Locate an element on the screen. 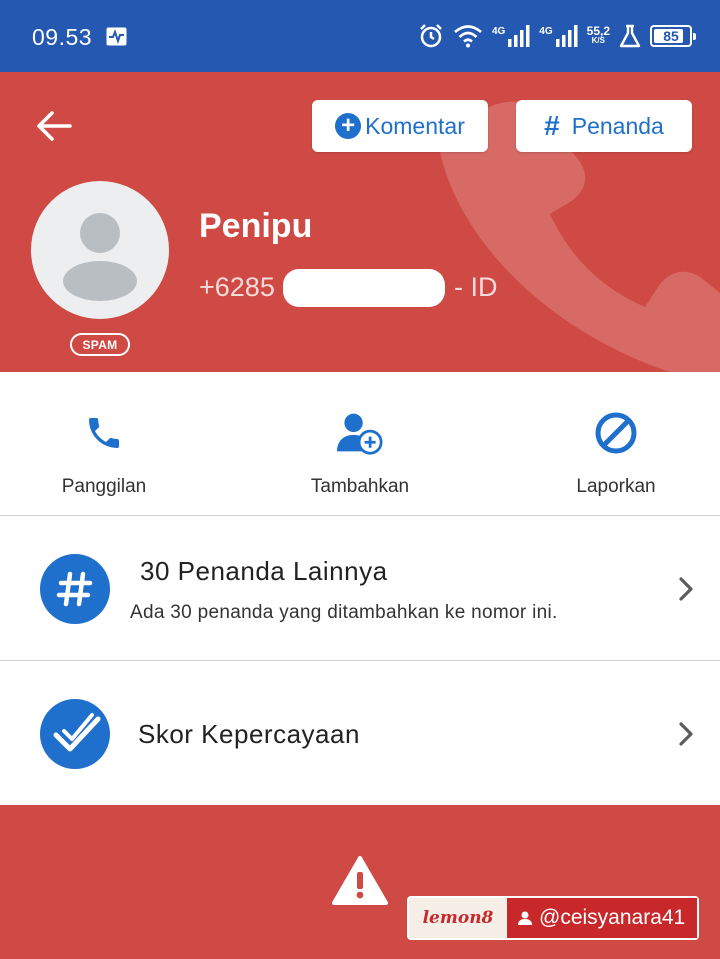  battery-cap is located at coordinates (694, 36).